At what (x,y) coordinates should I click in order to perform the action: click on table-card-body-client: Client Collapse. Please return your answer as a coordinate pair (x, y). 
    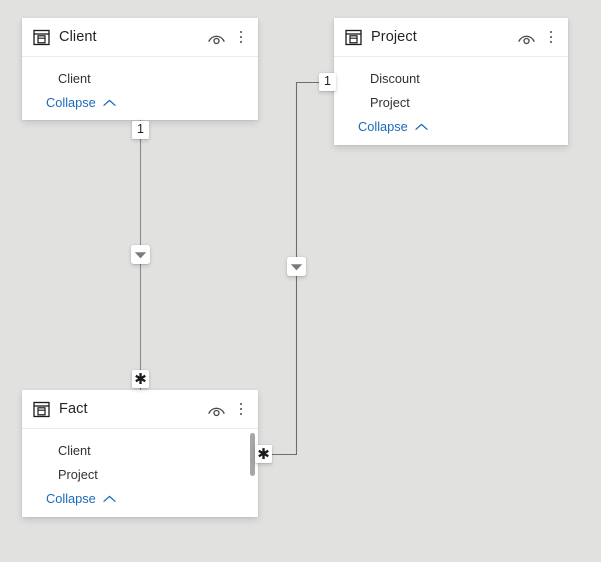
    Looking at the image, I should click on (140, 88).